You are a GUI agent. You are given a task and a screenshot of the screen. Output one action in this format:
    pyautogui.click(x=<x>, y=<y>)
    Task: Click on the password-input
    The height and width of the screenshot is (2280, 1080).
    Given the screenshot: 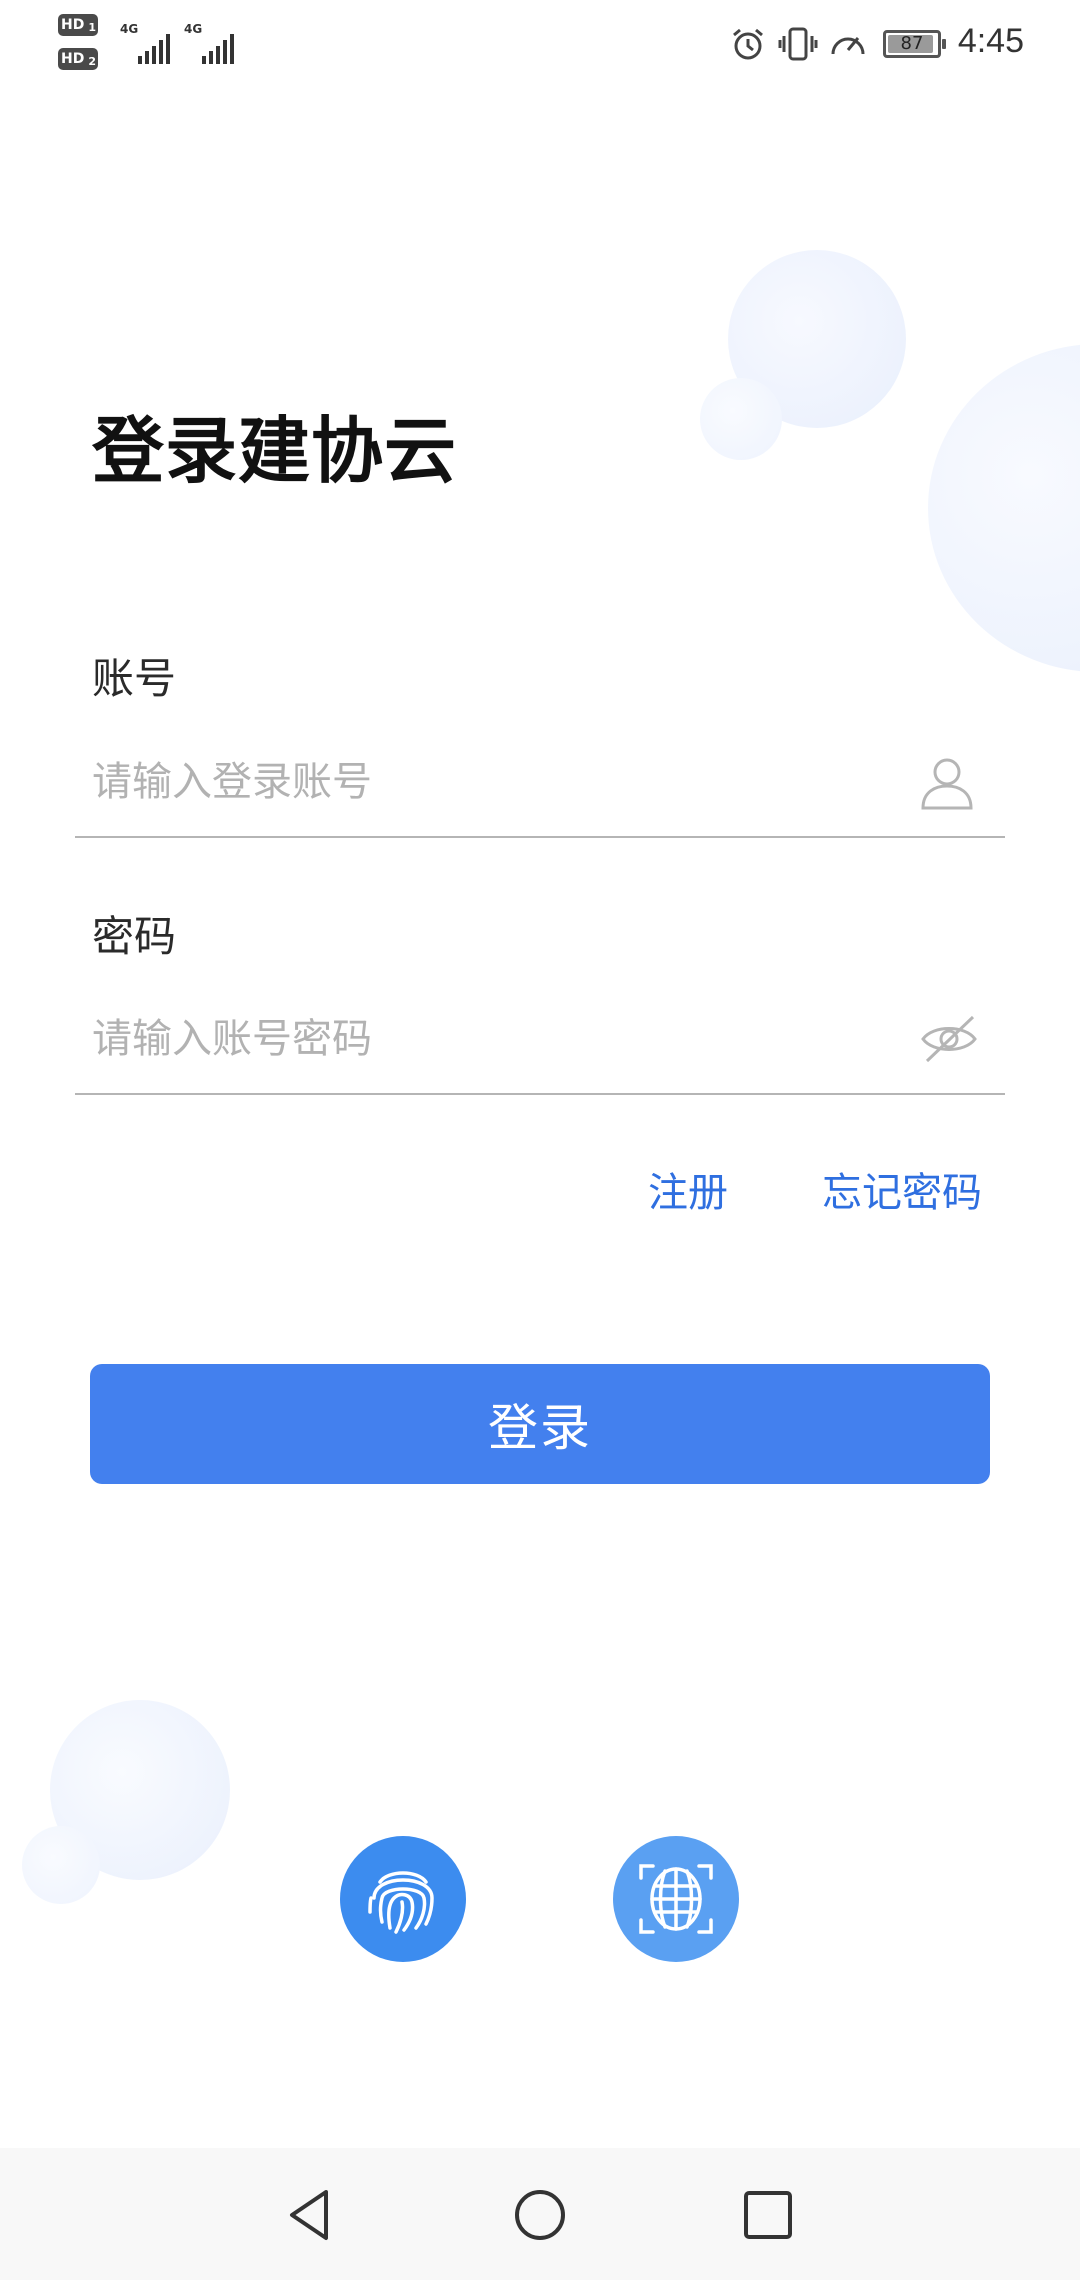 What is the action you would take?
    pyautogui.click(x=502, y=1039)
    